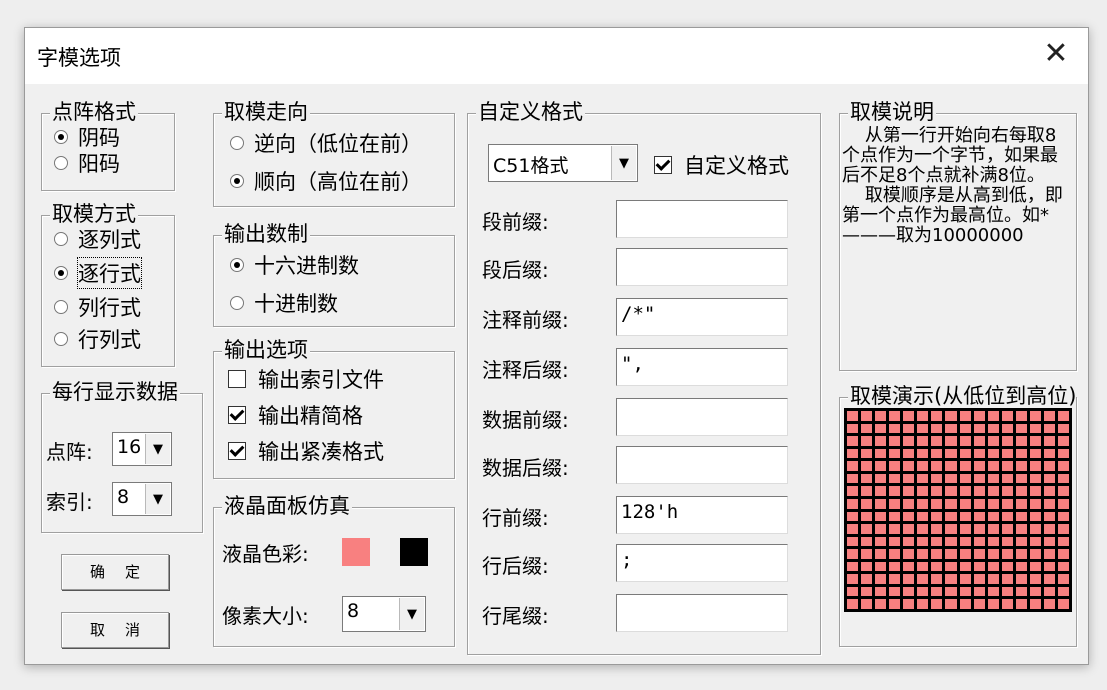 This screenshot has height=690, width=1107. I want to click on radio-column-row-mode: 列行式, so click(97, 307).